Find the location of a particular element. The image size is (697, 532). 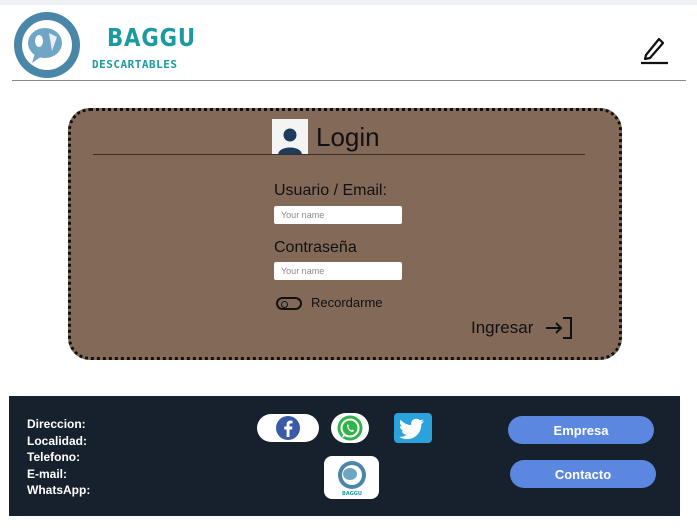

contact-email: E-mail: is located at coordinates (47, 473).